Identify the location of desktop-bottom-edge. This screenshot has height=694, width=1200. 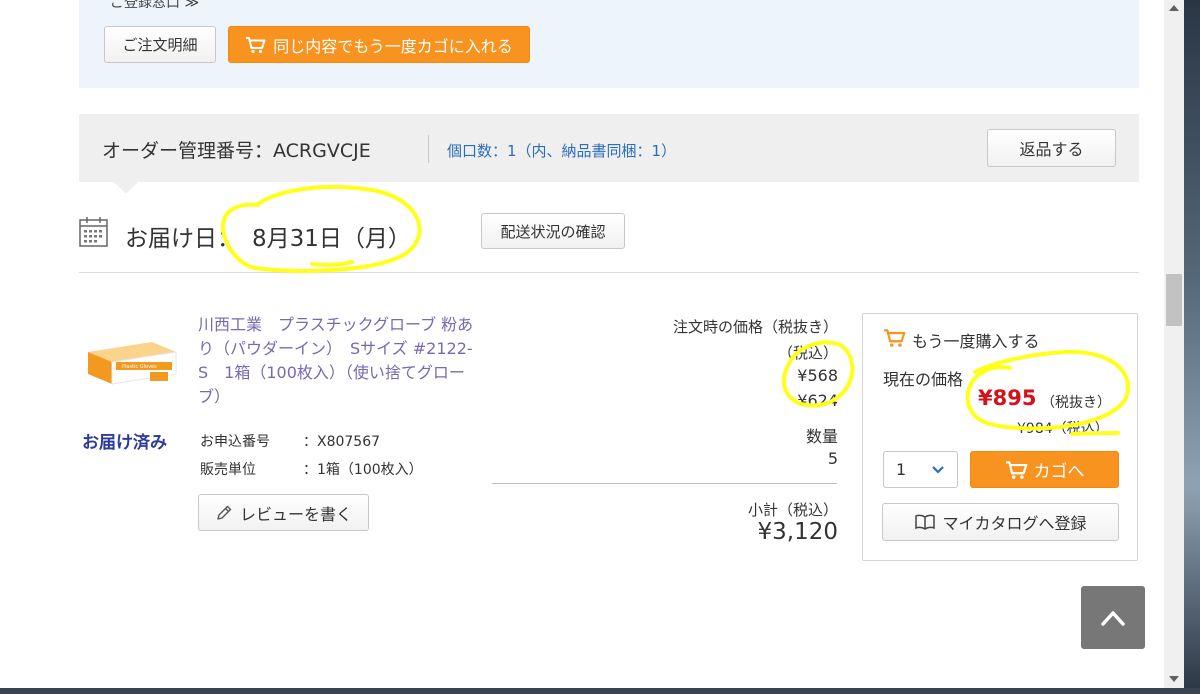
(600, 691).